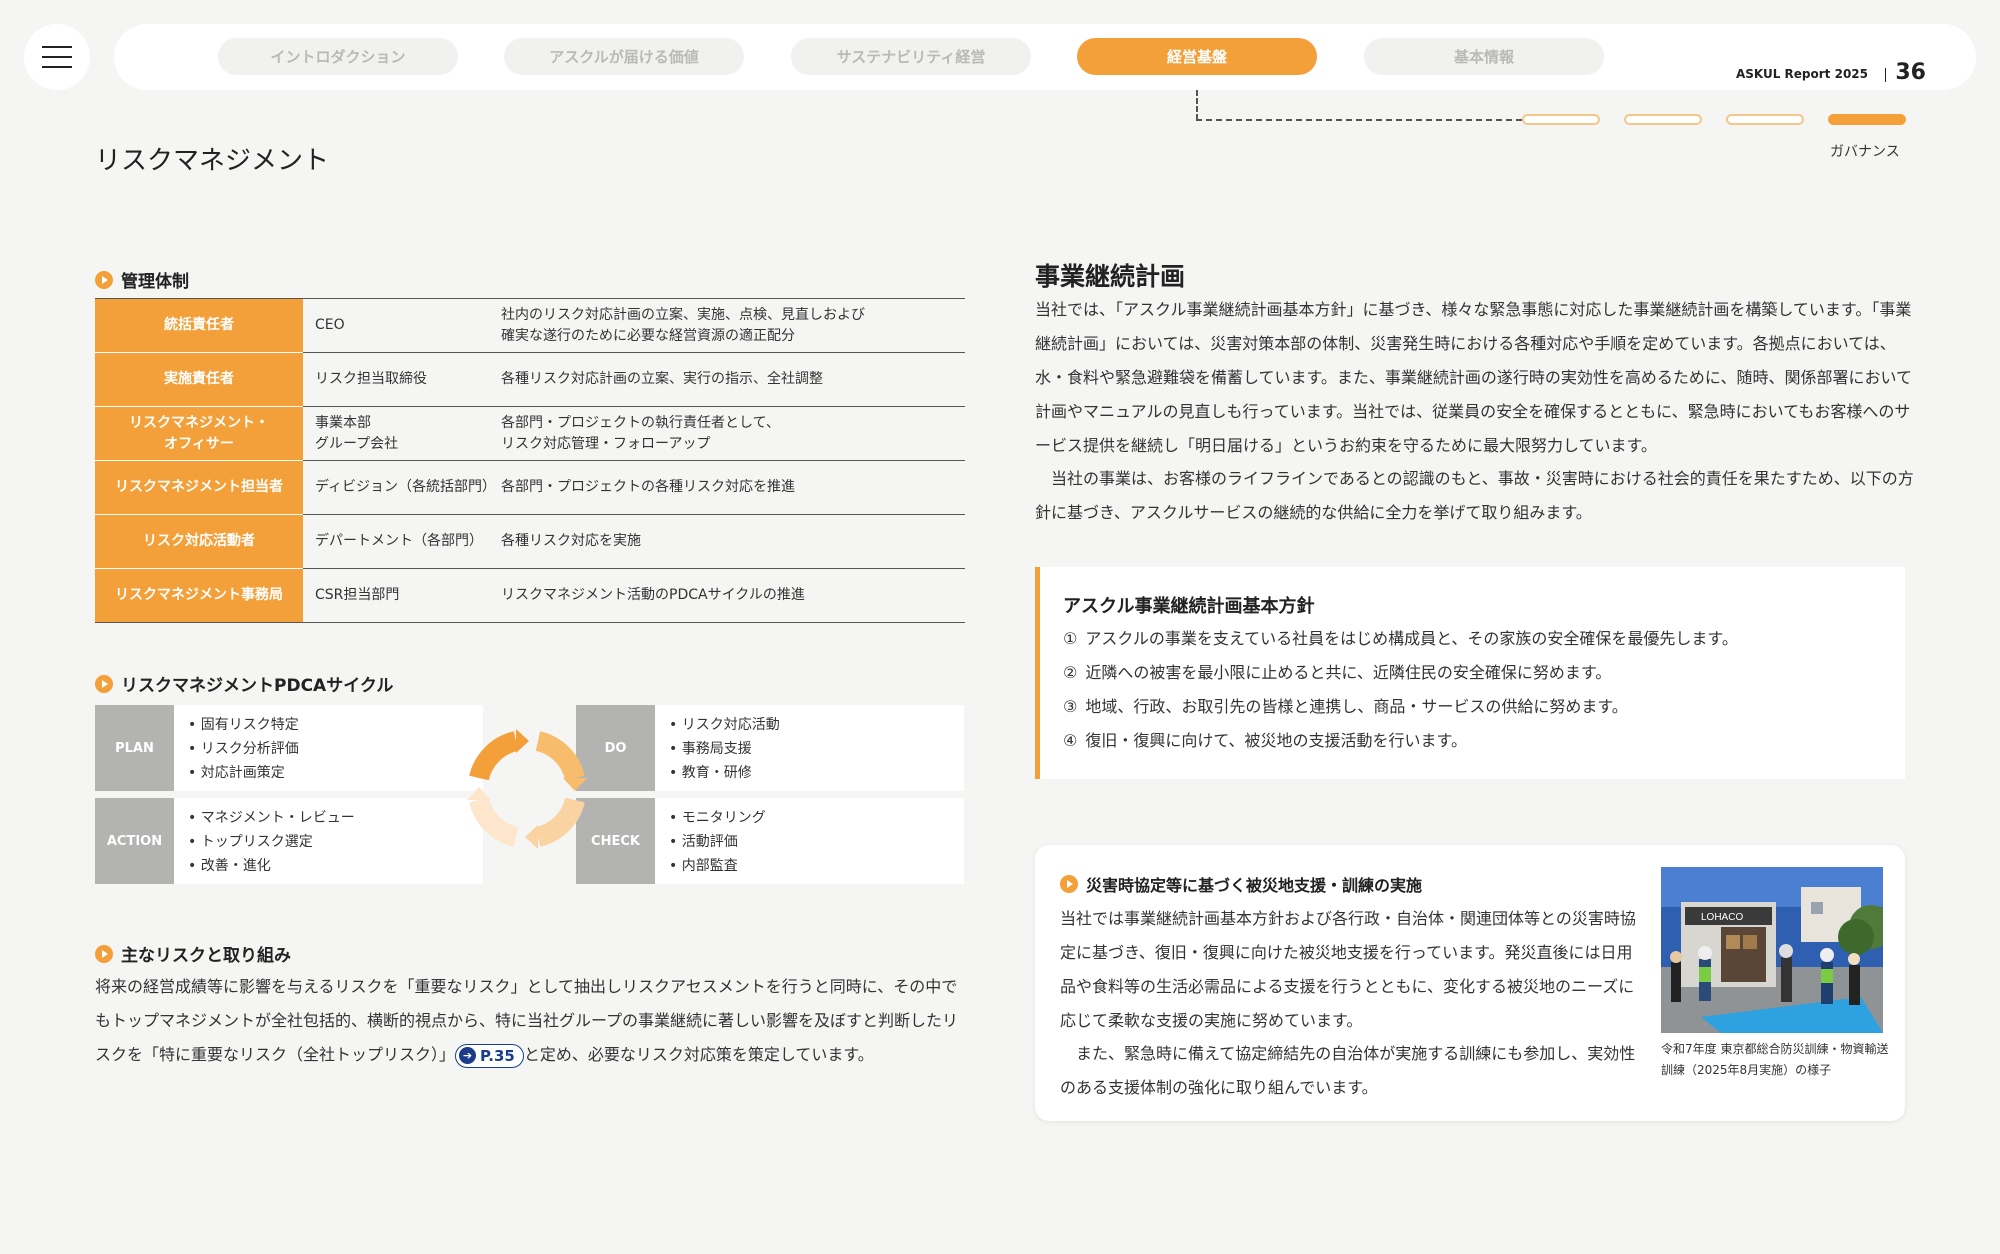  Describe the element at coordinates (1722, 917) in the screenshot. I see `svg-text: LOHACO` at that location.